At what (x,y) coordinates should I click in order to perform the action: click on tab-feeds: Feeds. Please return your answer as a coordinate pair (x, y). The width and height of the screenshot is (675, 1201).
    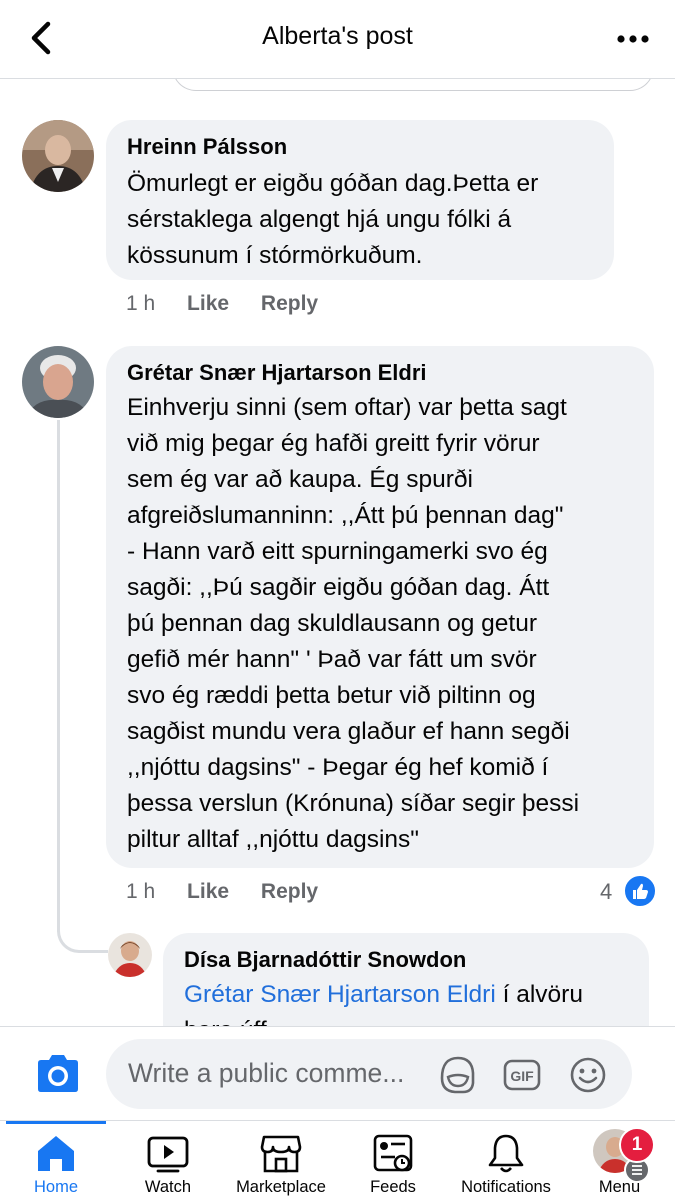
    Looking at the image, I should click on (393, 1161).